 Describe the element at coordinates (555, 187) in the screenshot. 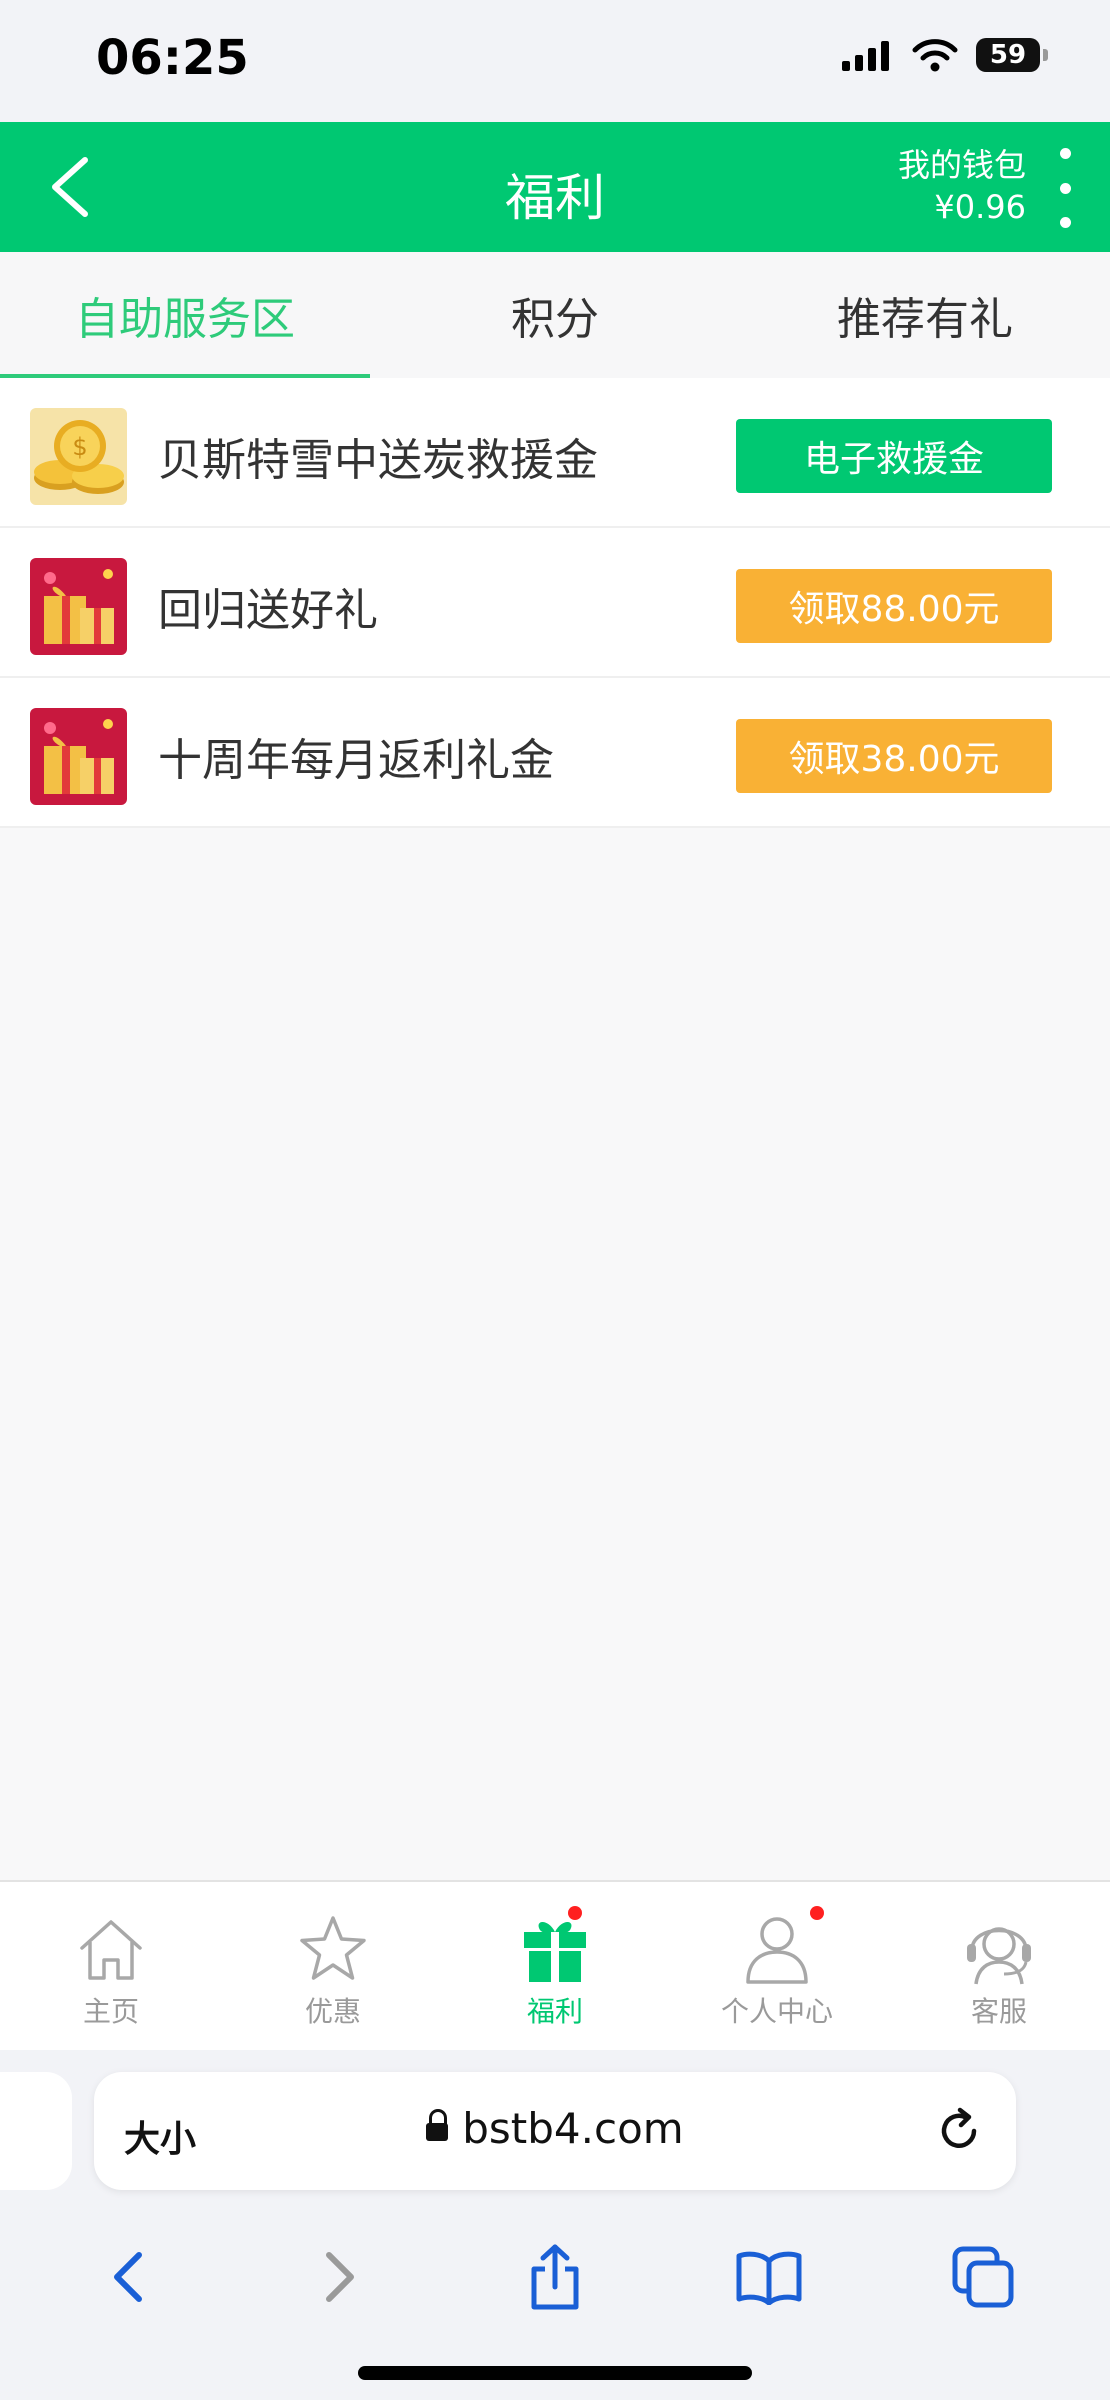

I see `app-header: 福利 我的钱包 ¥0.96` at that location.